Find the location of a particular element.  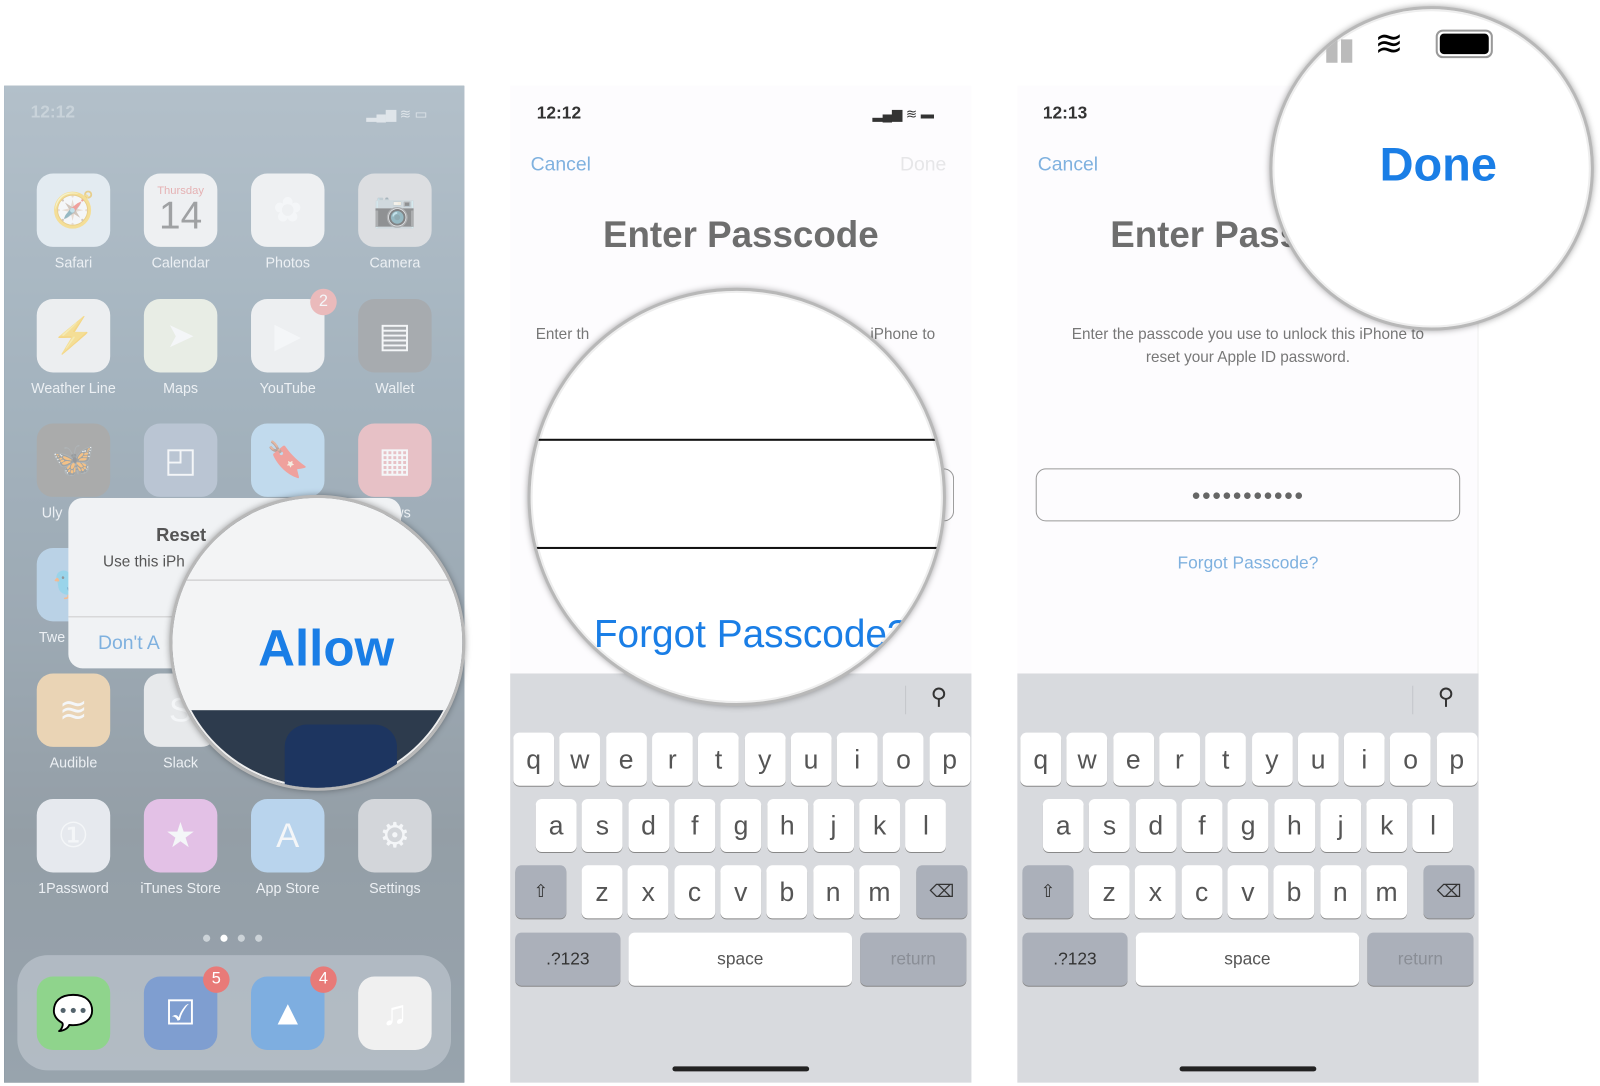

status-icons: ▂▄▆ ≋ ▬ is located at coordinates (903, 114).